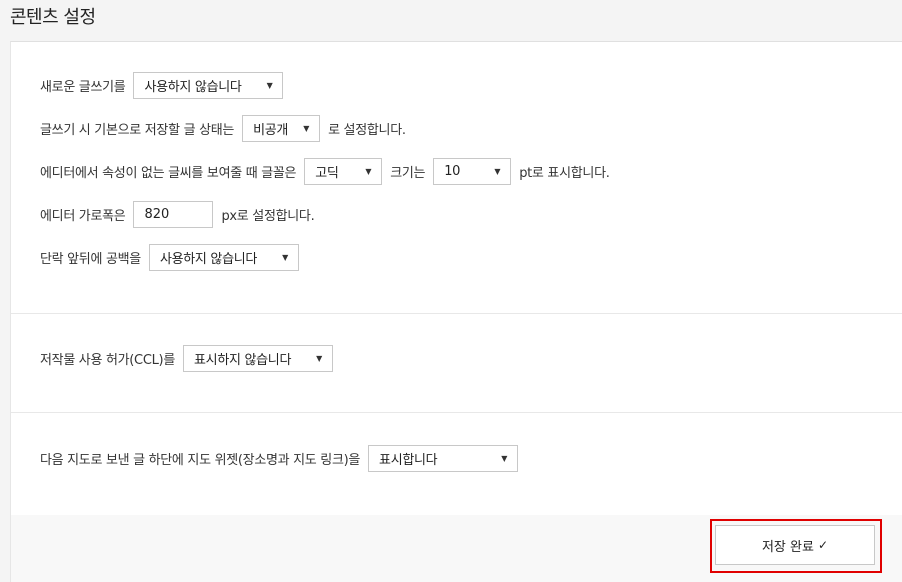 This screenshot has width=902, height=582. I want to click on new-post-select: 사용하지 않습니다 ▼, so click(208, 85).